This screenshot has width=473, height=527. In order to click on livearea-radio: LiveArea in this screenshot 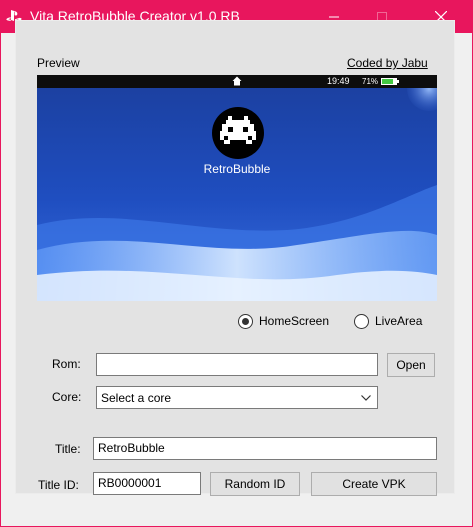, I will do `click(388, 321)`.